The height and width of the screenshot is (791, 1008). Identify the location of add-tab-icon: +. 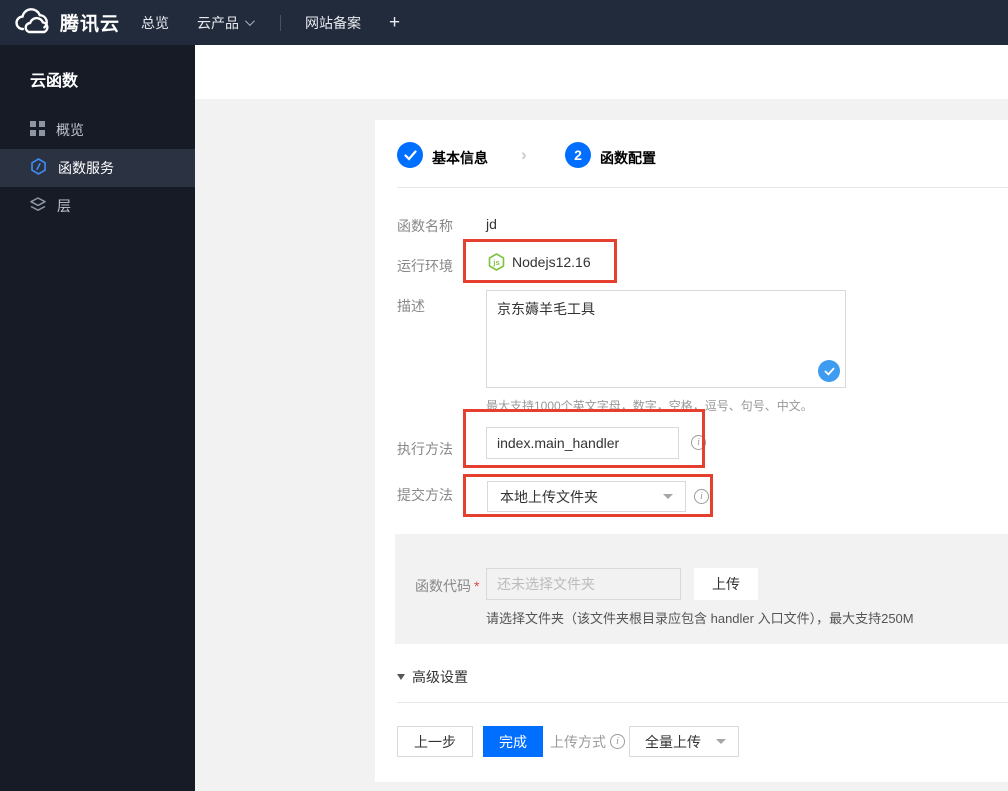
(394, 23).